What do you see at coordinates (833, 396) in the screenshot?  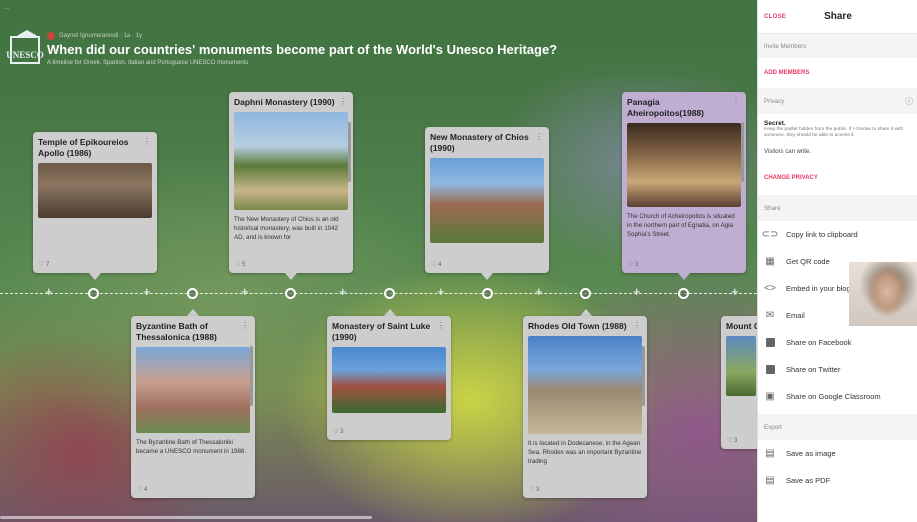 I see `share-item-label: Share on Google Classroom` at bounding box center [833, 396].